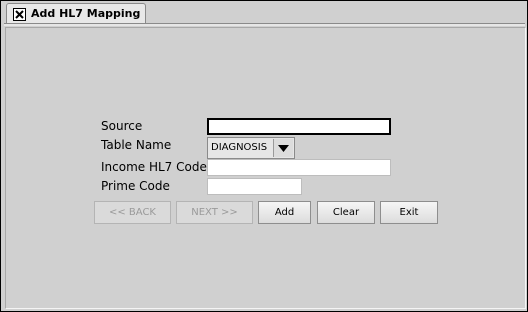  What do you see at coordinates (214, 212) in the screenshot?
I see `next-button: NEXT >>` at bounding box center [214, 212].